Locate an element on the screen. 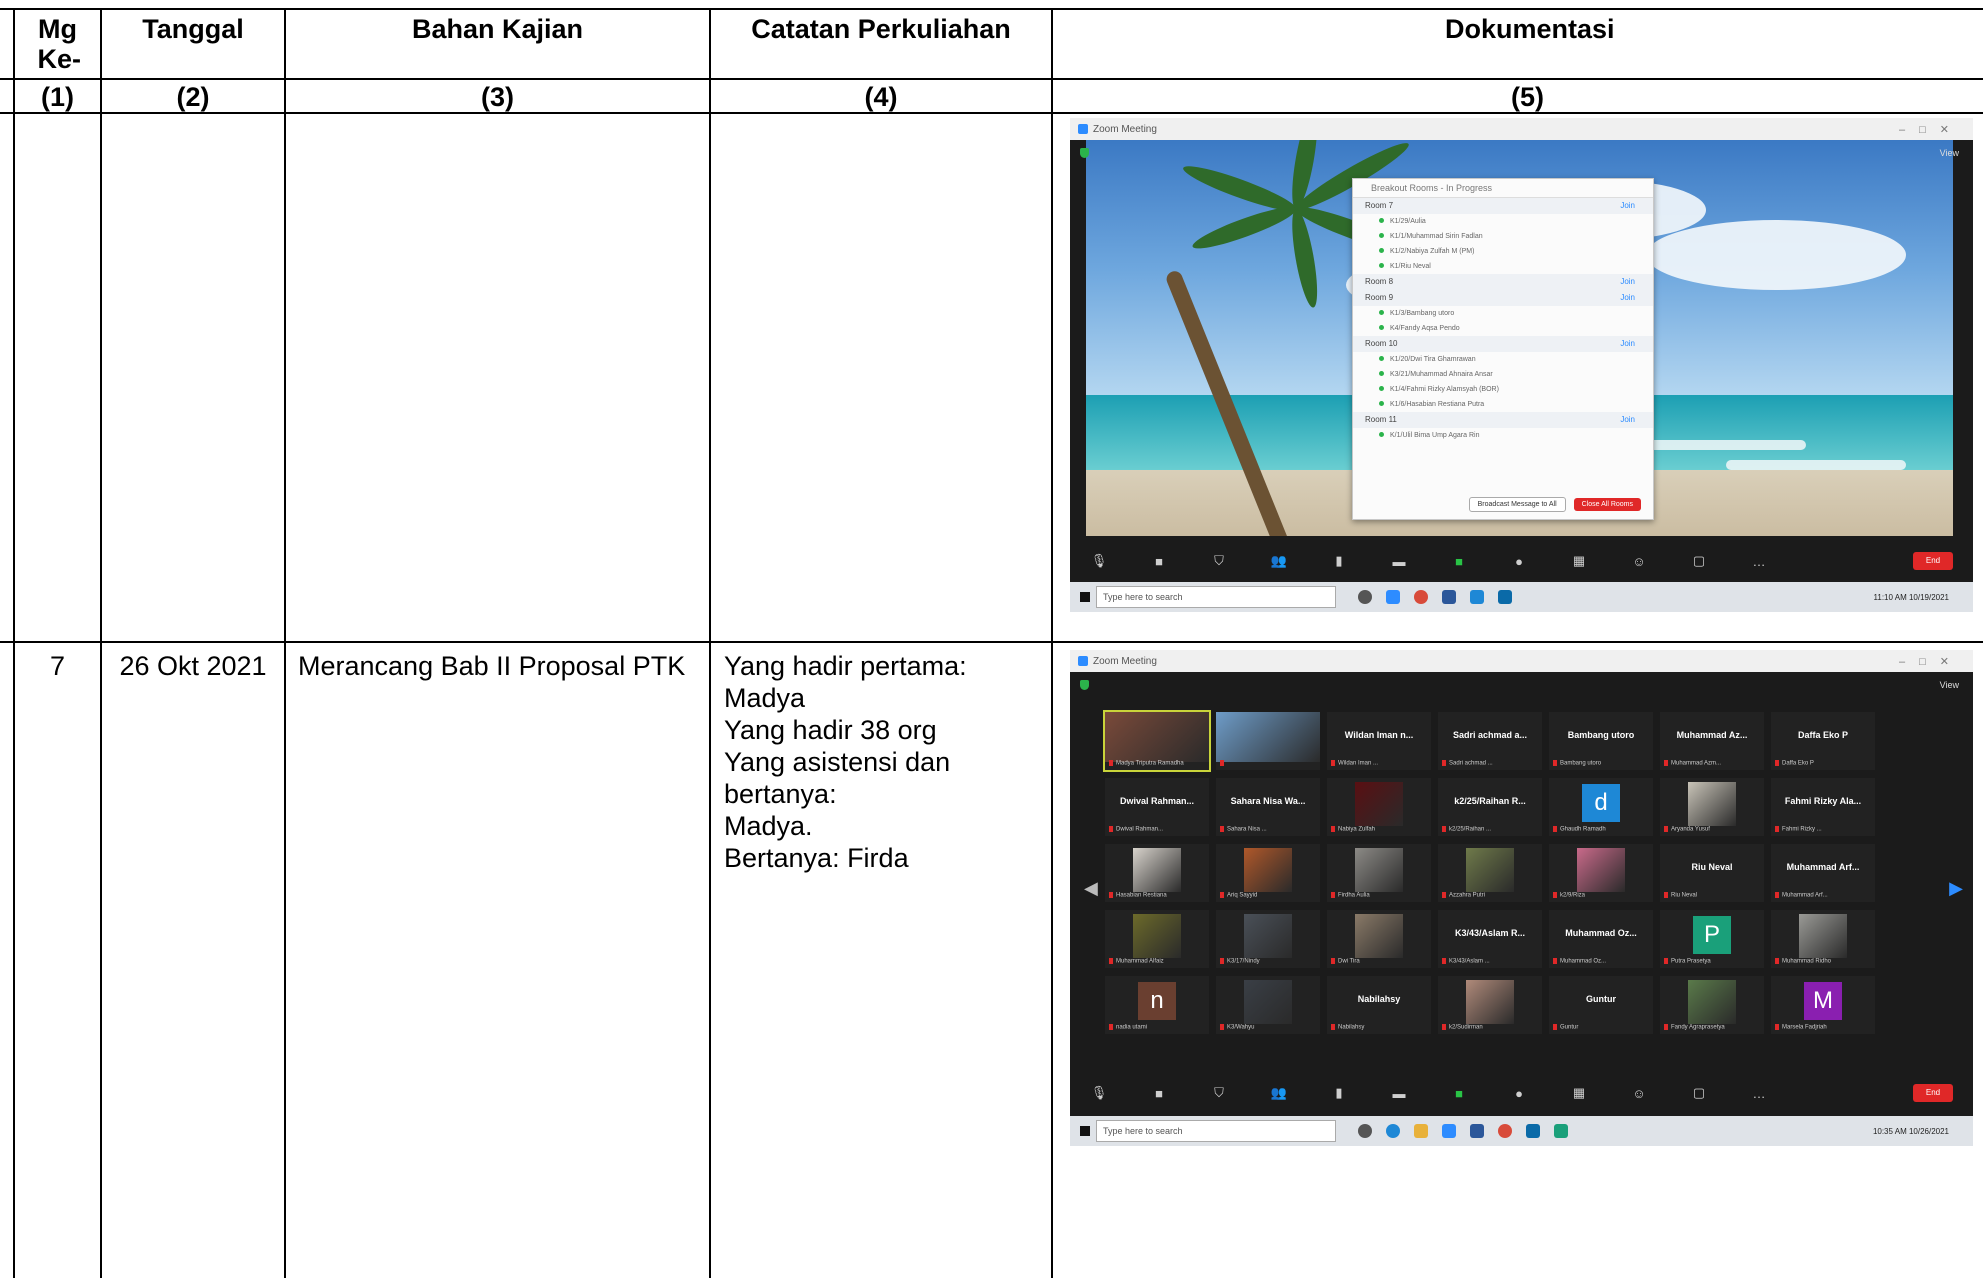 The width and height of the screenshot is (1983, 1278). participant-tile: Bambang utoro Bambang utoro is located at coordinates (1601, 741).